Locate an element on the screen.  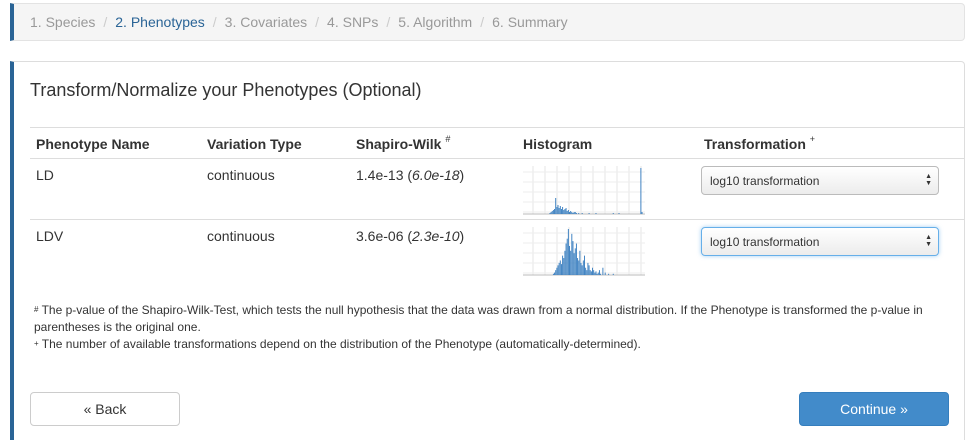
phenotype-name: LDV is located at coordinates (50, 236).